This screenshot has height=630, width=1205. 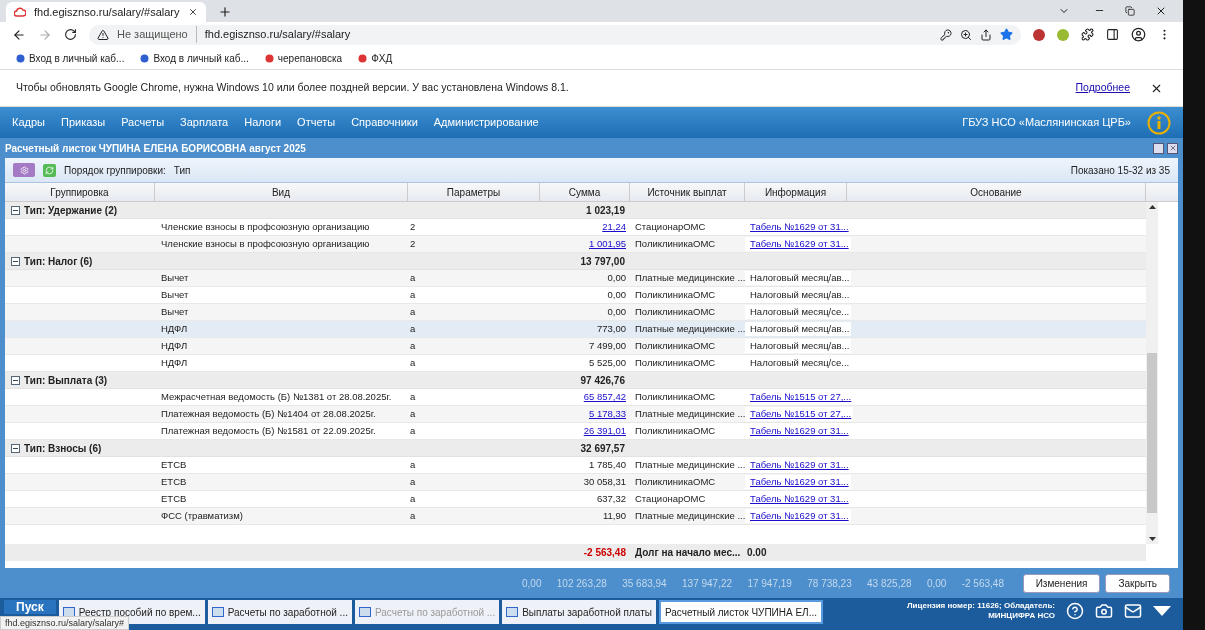 I want to click on table-cell-text: 11,90, so click(x=614, y=515).